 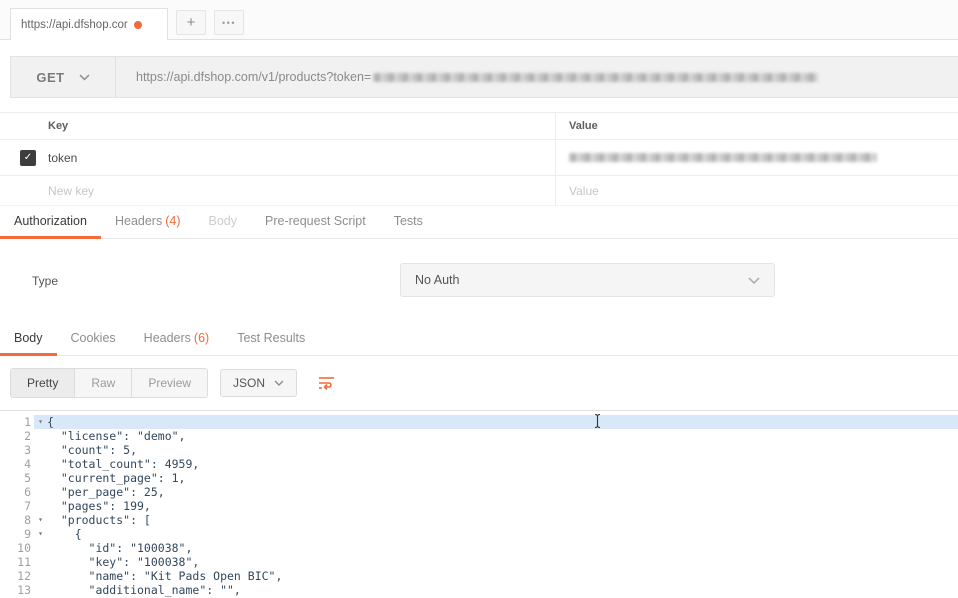 I want to click on tab-cookies: Cookies, so click(x=93, y=339).